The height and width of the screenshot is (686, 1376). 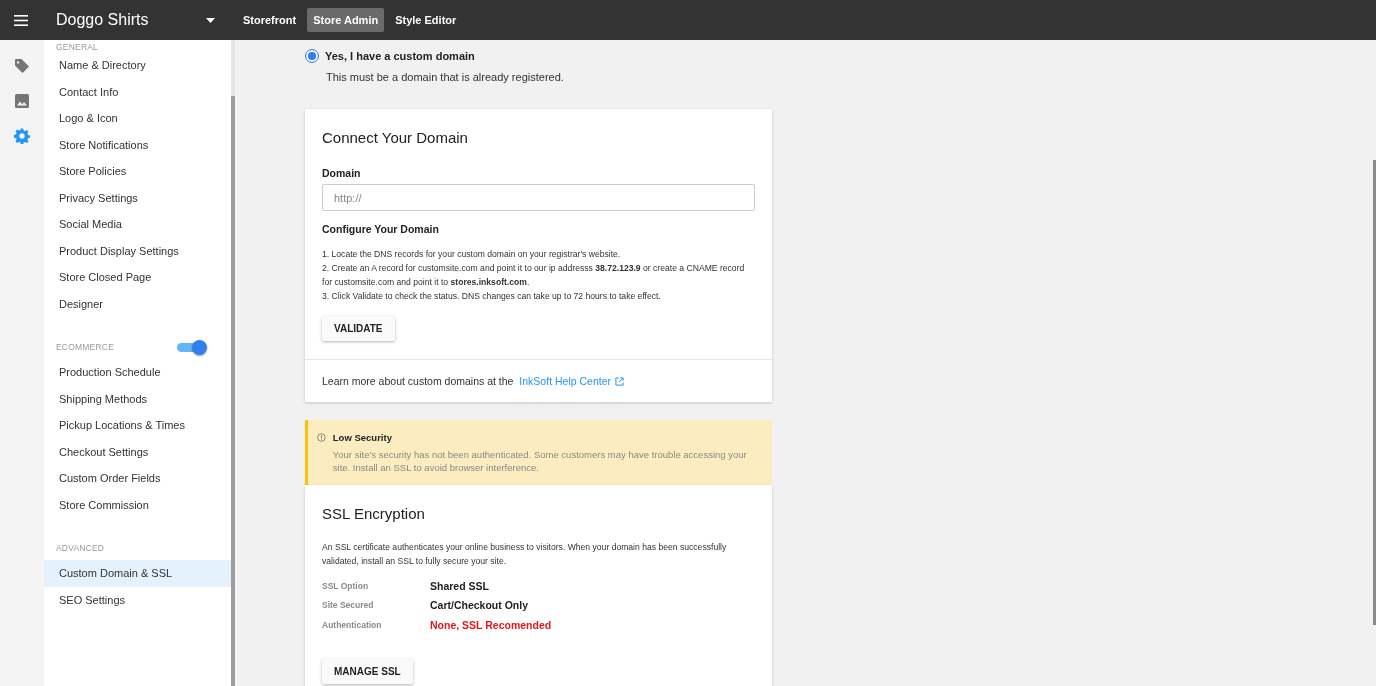 I want to click on detail-label: Authentication, so click(x=352, y=624).